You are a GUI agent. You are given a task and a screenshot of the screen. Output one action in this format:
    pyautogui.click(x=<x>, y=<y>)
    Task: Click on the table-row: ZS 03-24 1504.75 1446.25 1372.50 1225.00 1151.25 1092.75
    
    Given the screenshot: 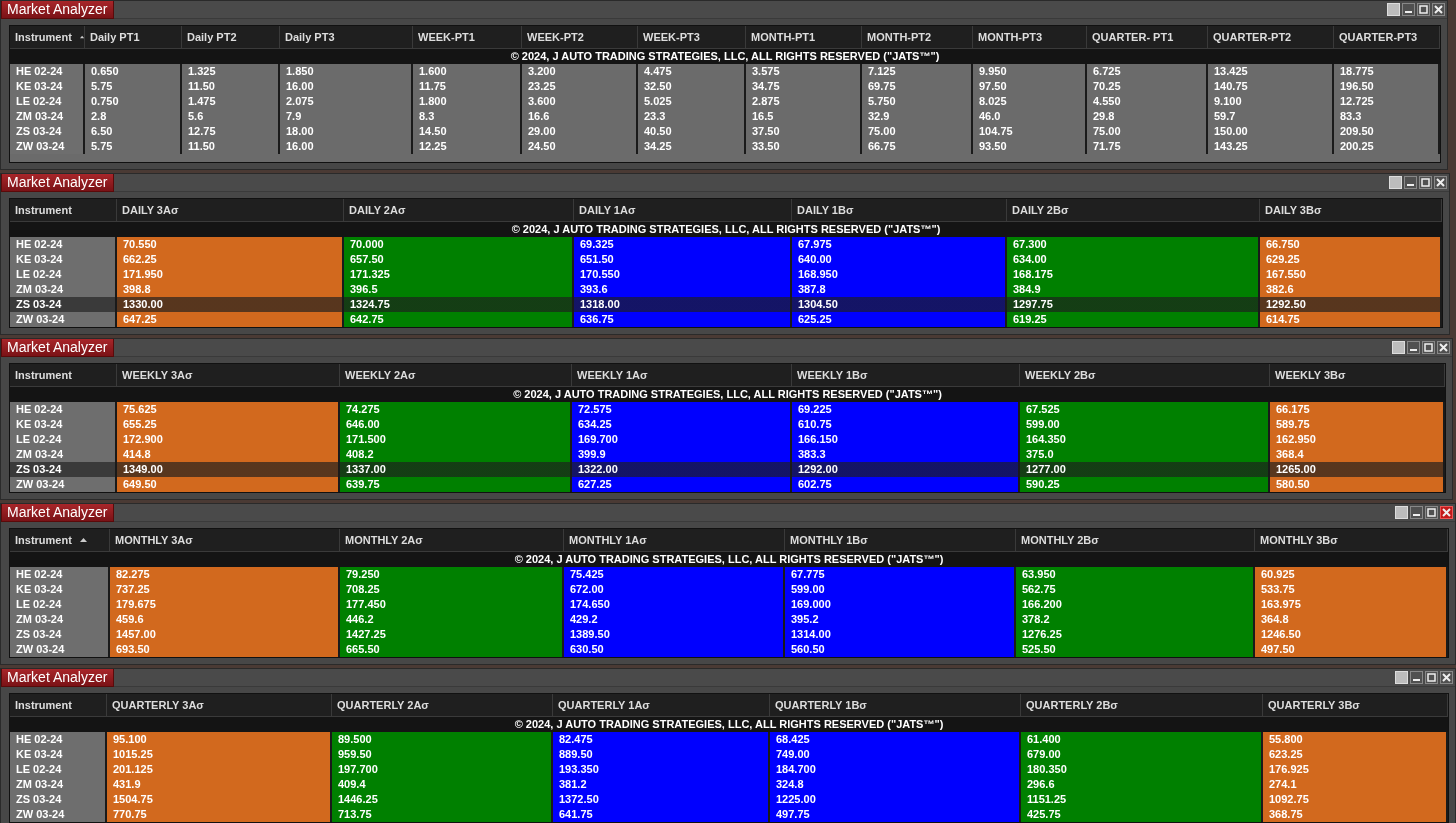 What is the action you would take?
    pyautogui.click(x=729, y=799)
    